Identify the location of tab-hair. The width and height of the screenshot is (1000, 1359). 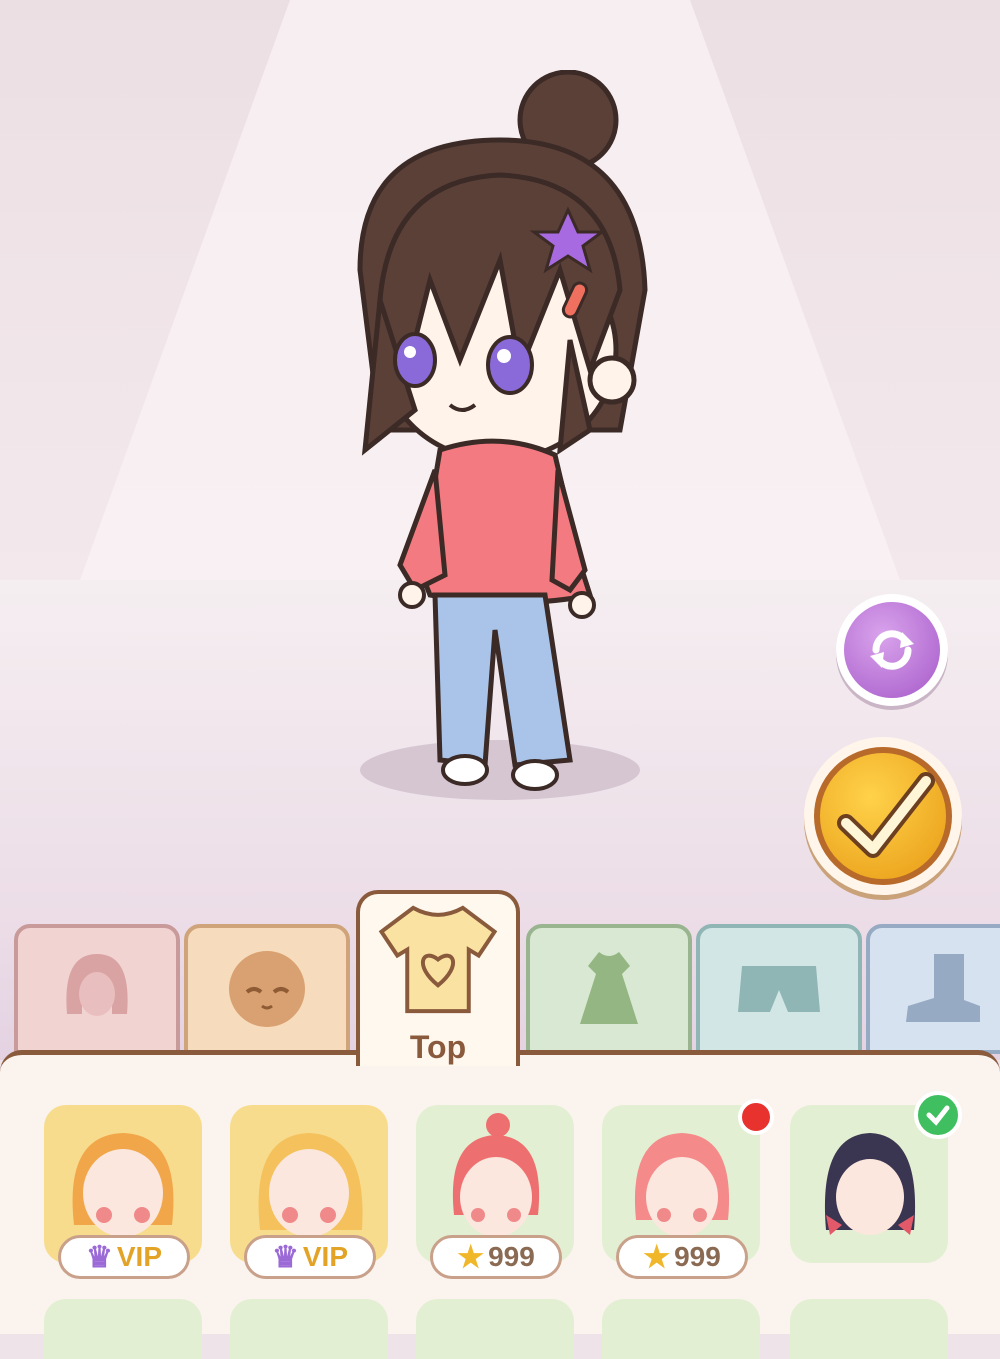
(97, 989).